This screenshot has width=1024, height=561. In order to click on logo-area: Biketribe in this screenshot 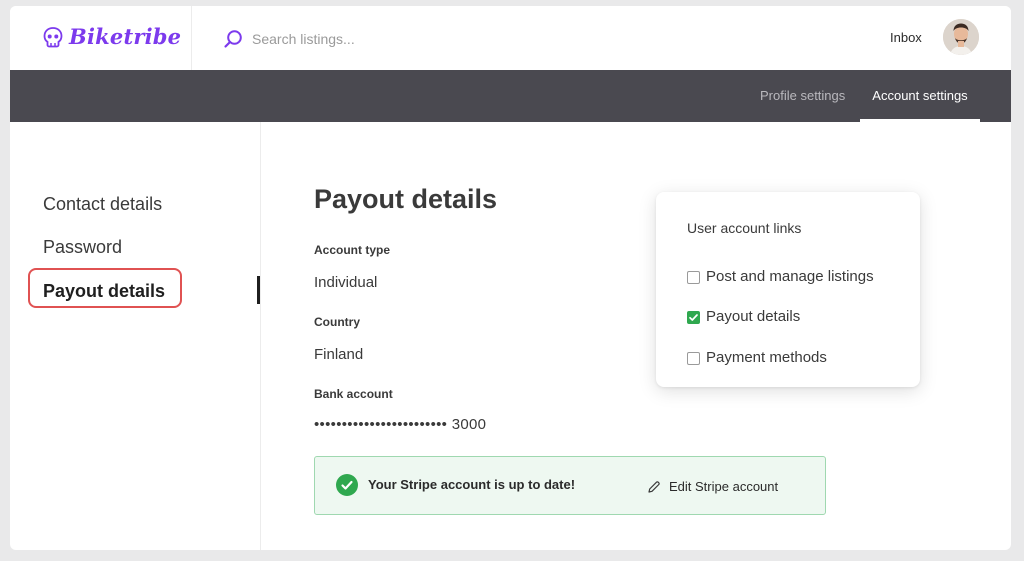, I will do `click(101, 38)`.